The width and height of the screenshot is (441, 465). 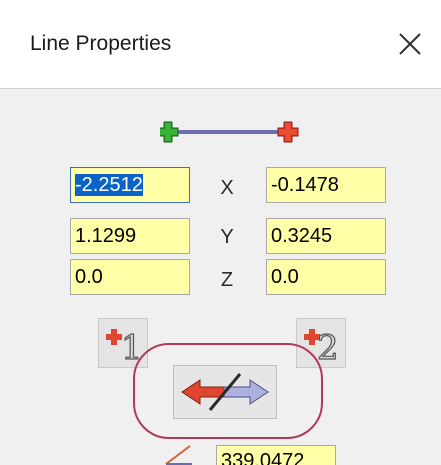 What do you see at coordinates (305, 185) in the screenshot?
I see `end-x-value: -0.1478` at bounding box center [305, 185].